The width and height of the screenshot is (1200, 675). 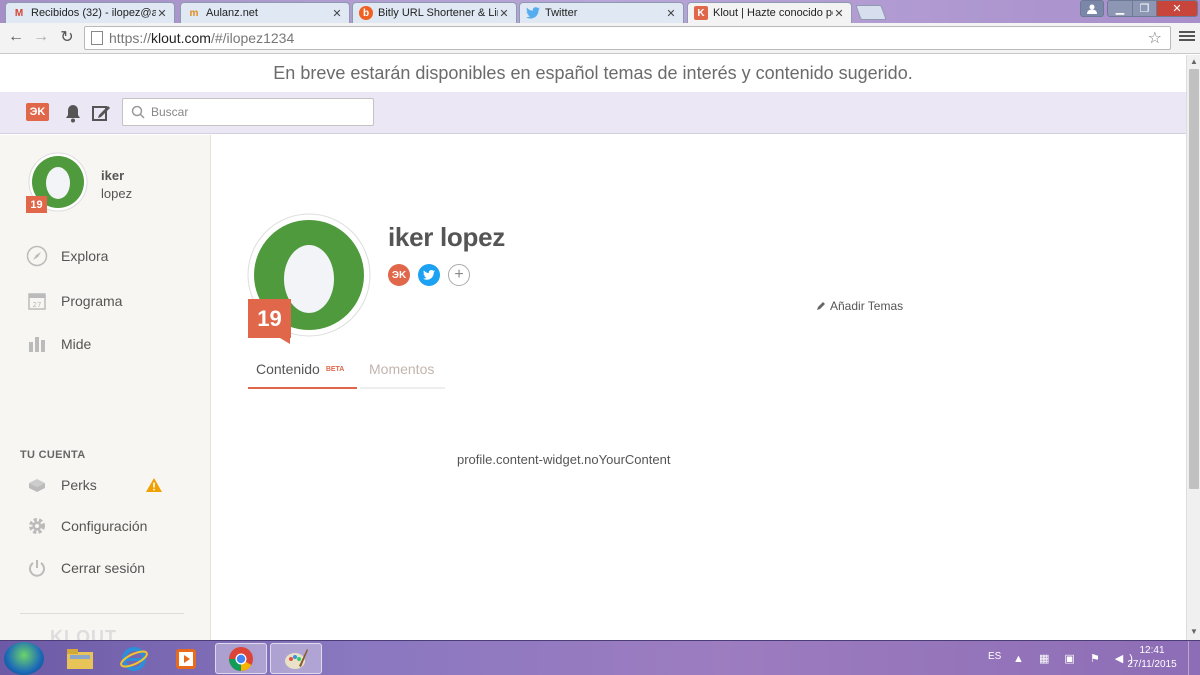 I want to click on add-topics-link: Añadir Temas, so click(x=859, y=306).